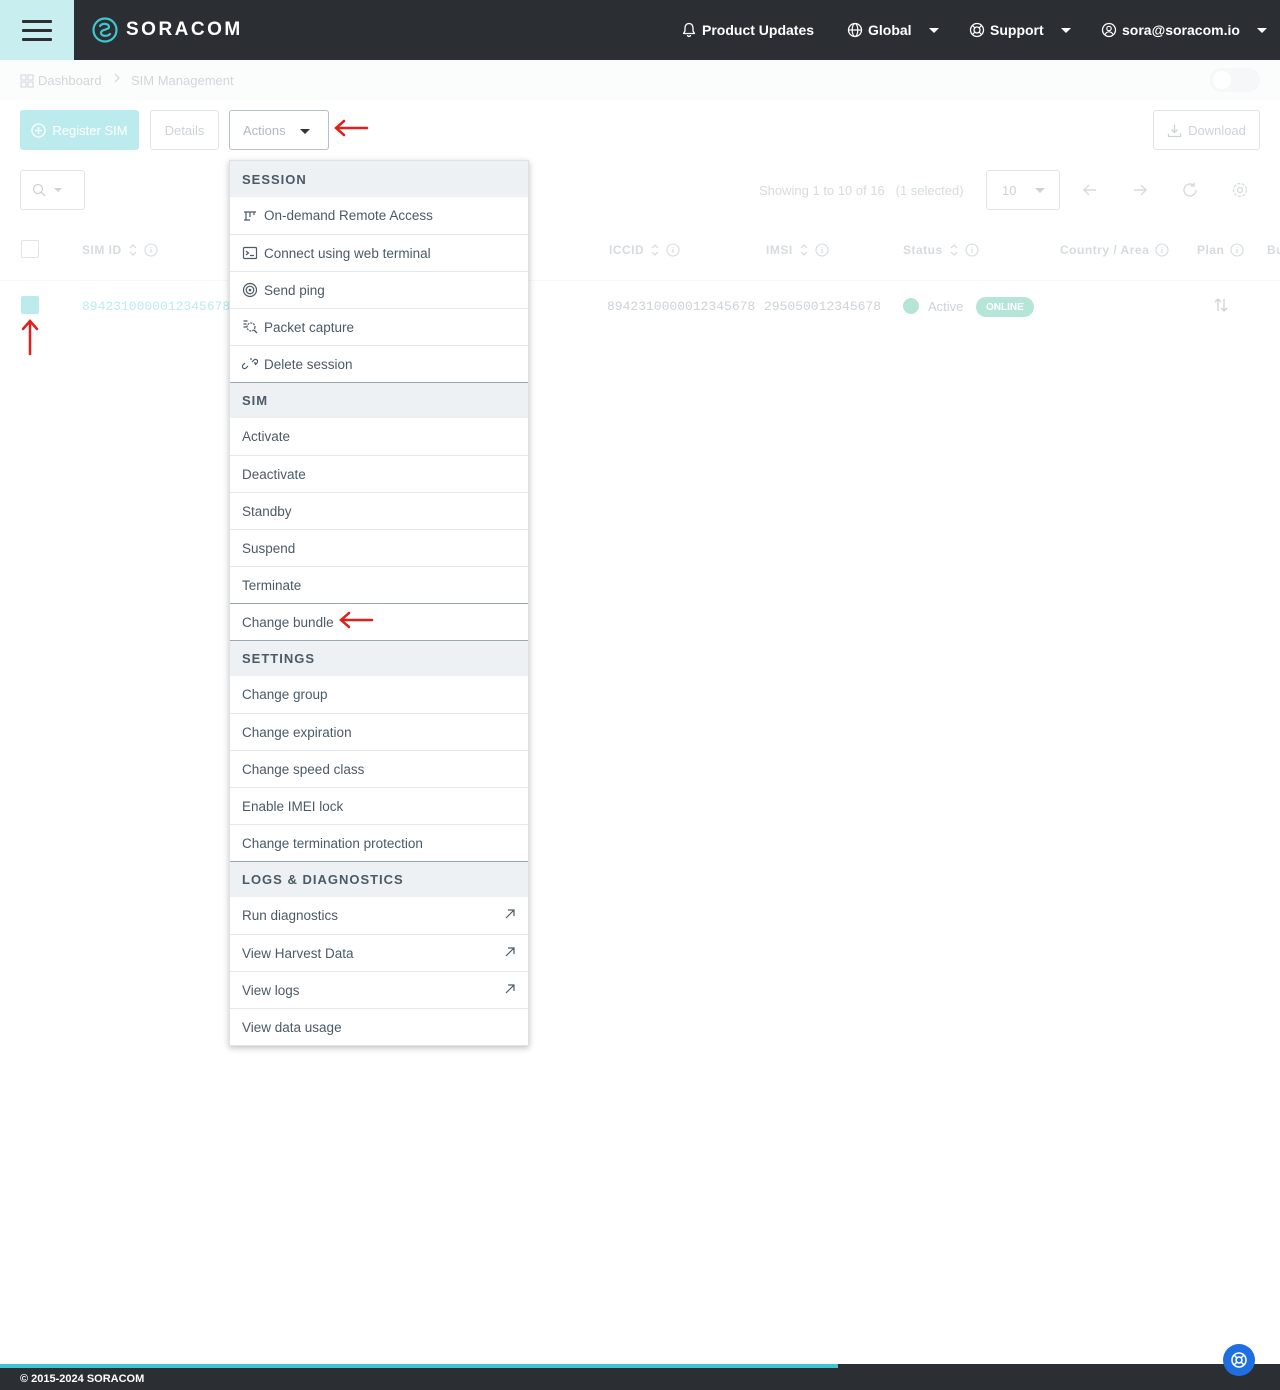 This screenshot has width=1280, height=1390. What do you see at coordinates (1005, 307) in the screenshot?
I see `session-status-badge: ONLINE` at bounding box center [1005, 307].